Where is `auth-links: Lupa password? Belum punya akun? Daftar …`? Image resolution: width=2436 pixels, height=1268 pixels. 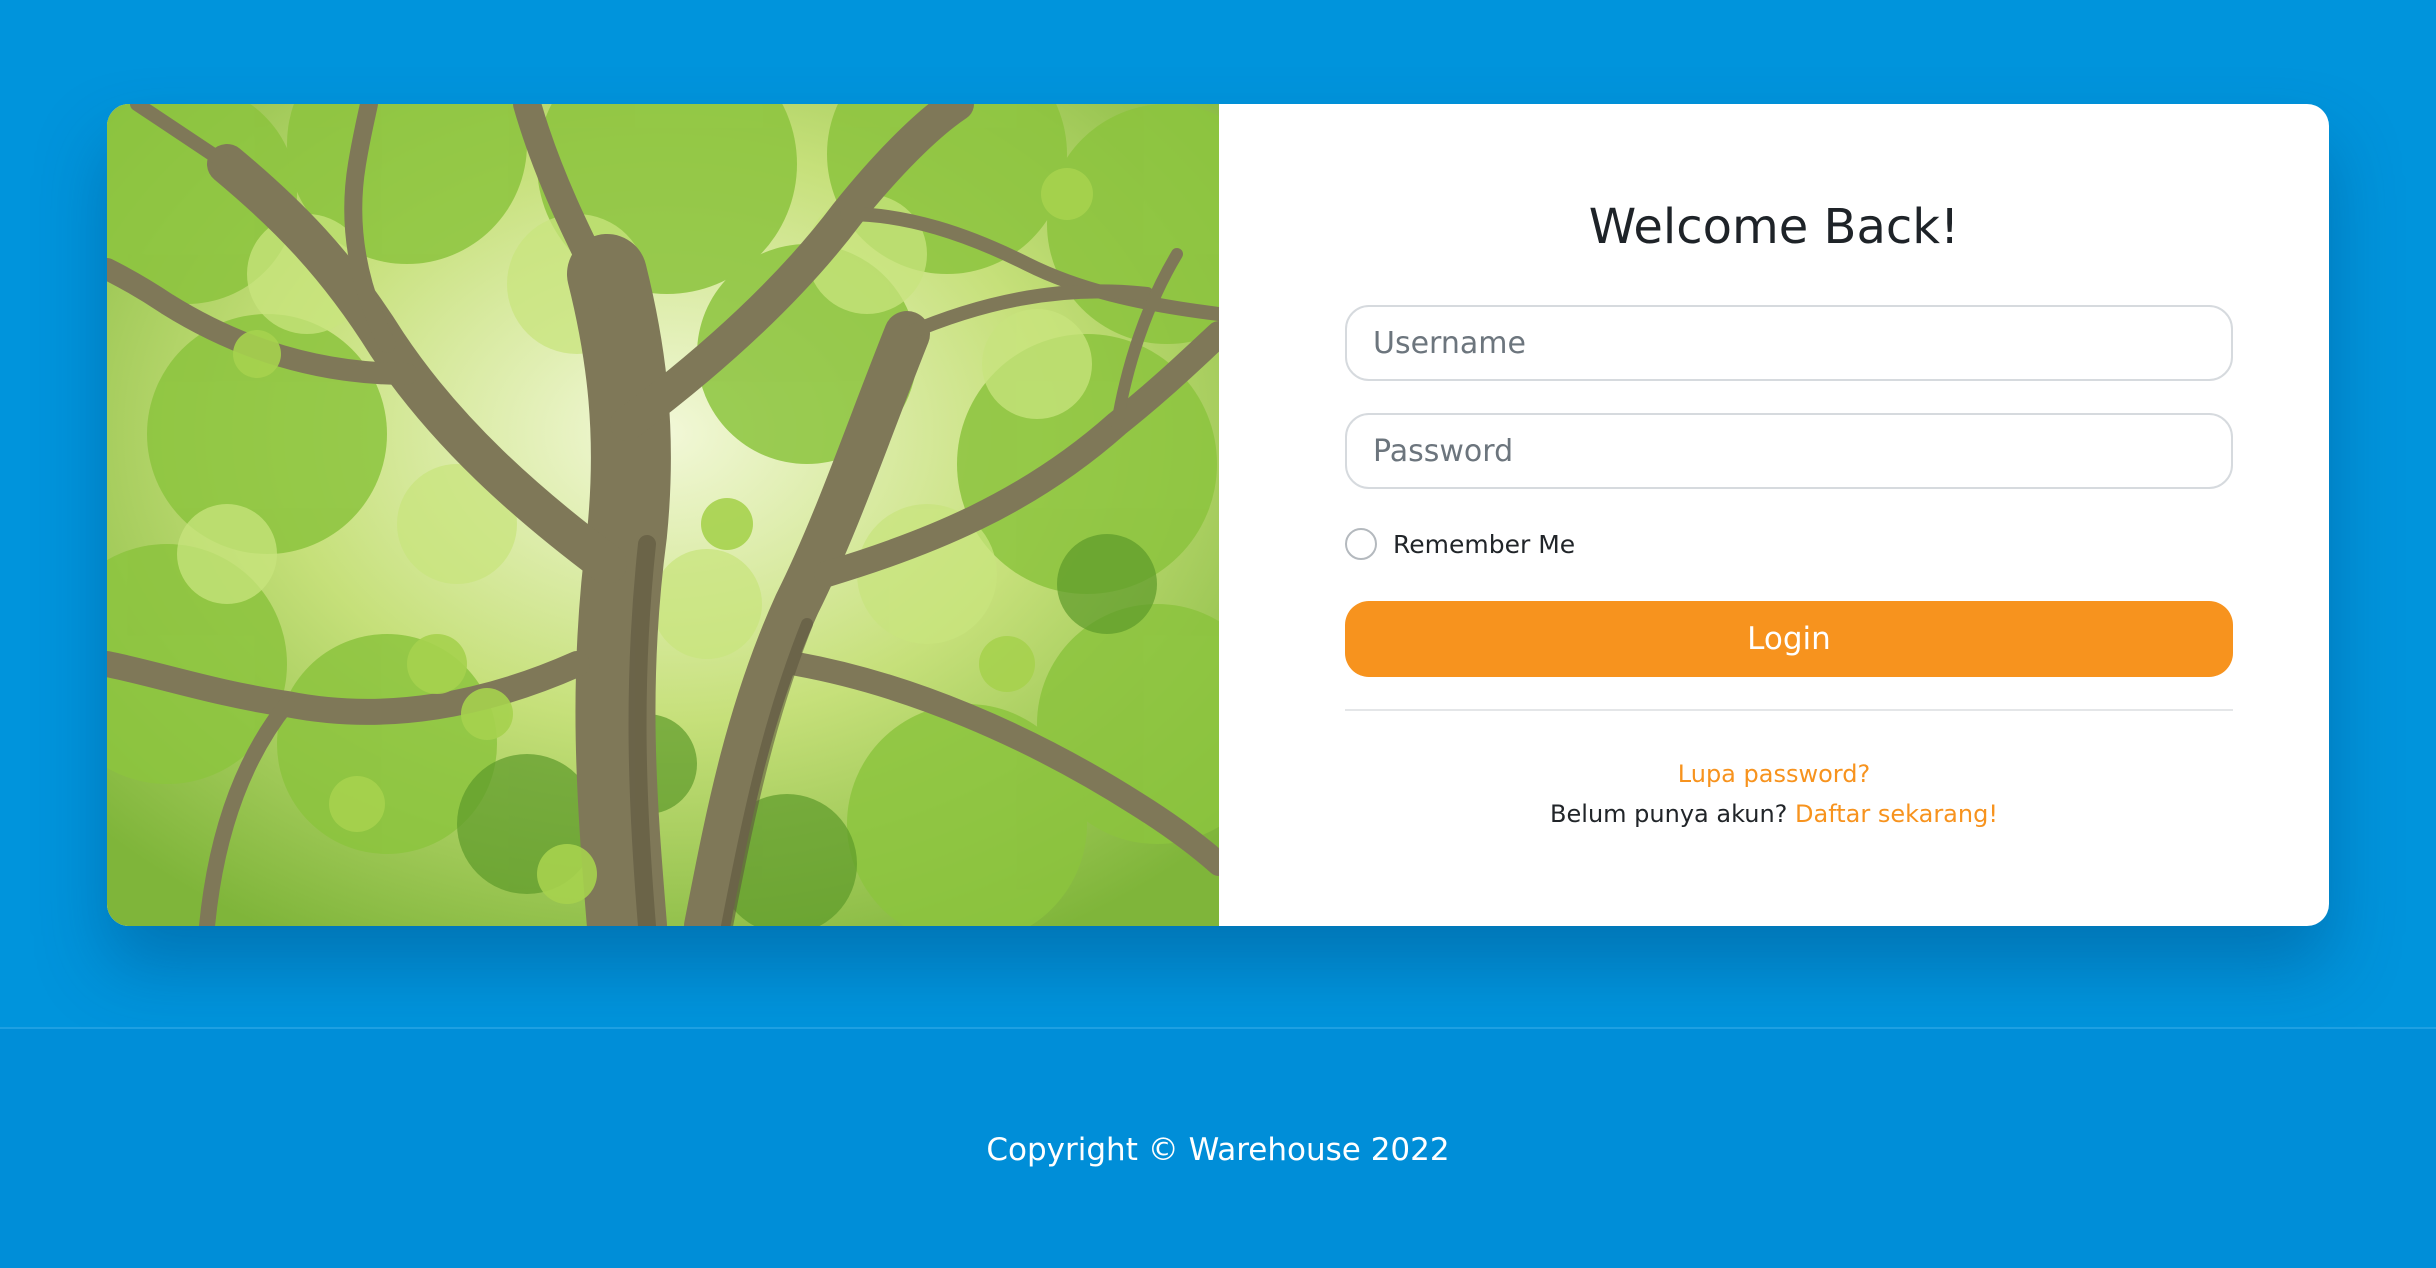 auth-links: Lupa password? Belum punya akun? Daftar … is located at coordinates (1774, 794).